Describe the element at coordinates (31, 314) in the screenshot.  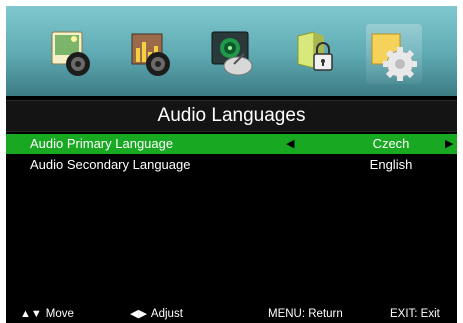
I see `up-down-arrow-icon: ▲▼` at that location.